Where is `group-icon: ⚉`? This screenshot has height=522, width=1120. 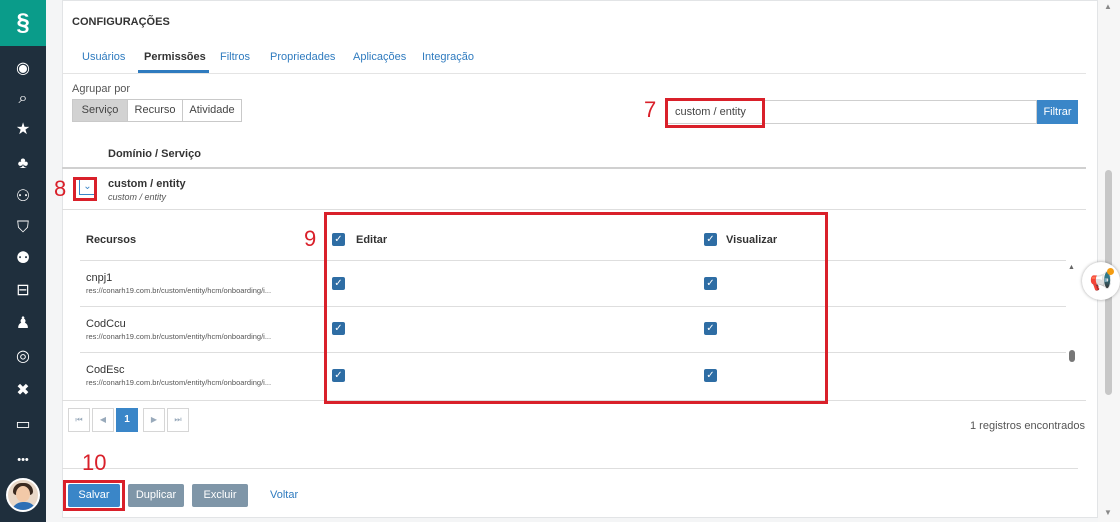 group-icon: ⚉ is located at coordinates (23, 259).